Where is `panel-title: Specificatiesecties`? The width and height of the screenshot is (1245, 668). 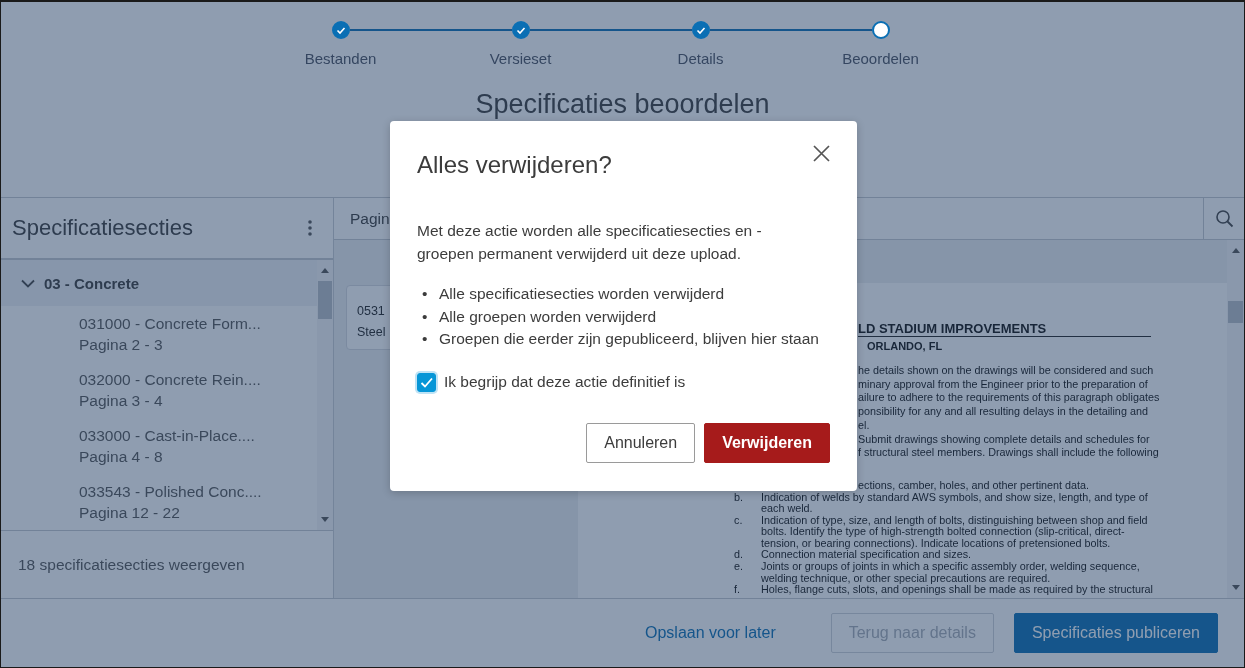
panel-title: Specificatiesecties is located at coordinates (102, 228).